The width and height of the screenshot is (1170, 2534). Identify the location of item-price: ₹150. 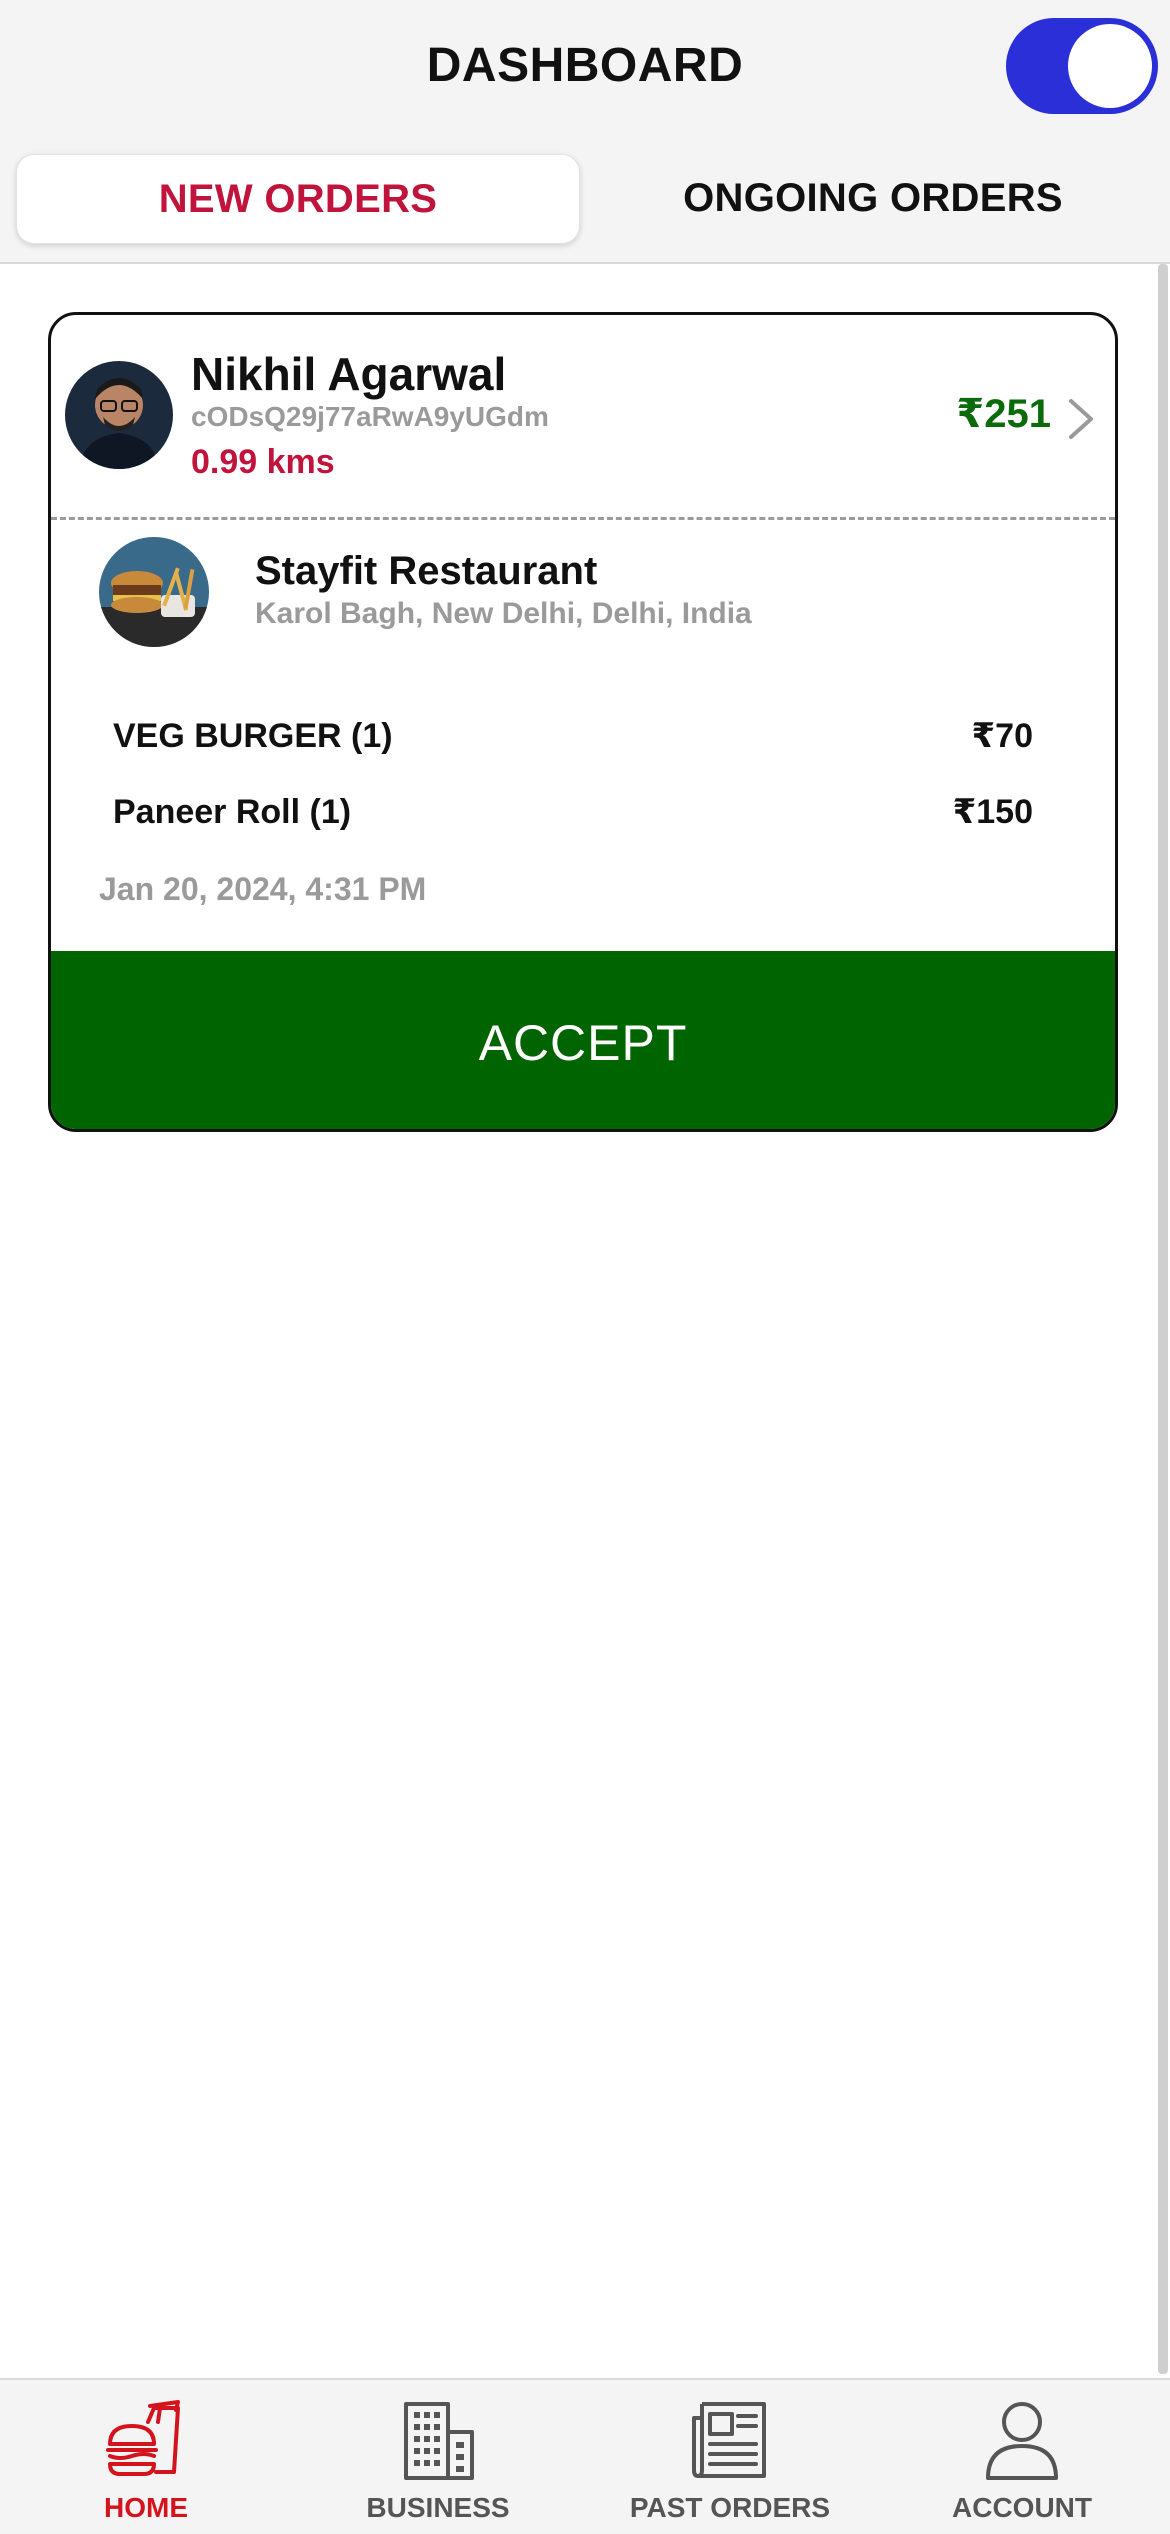
(992, 812).